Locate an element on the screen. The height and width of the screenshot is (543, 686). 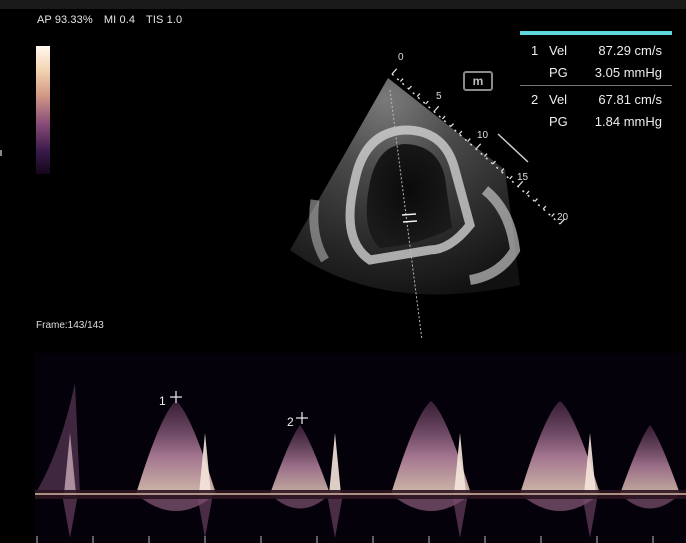
thermal-index: TIS 1.0 is located at coordinates (164, 20).